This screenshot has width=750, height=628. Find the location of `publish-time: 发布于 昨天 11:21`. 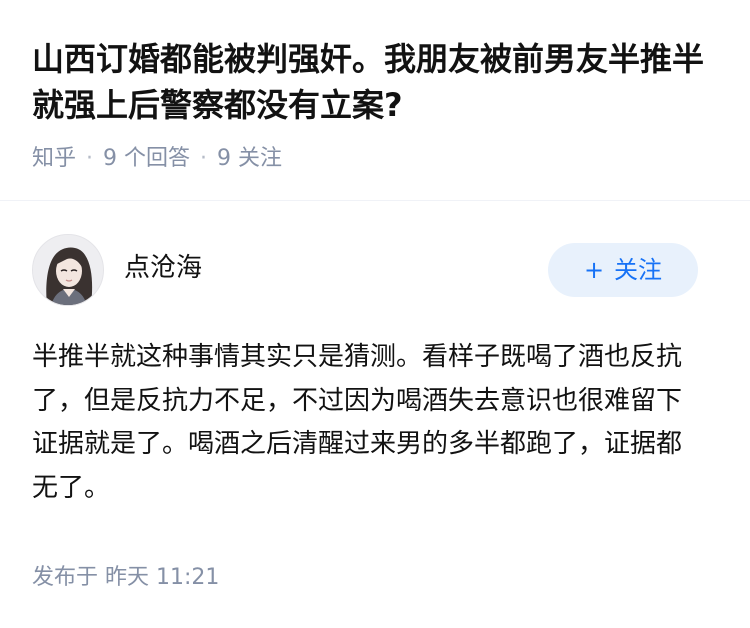

publish-time: 发布于 昨天 11:21 is located at coordinates (126, 577).